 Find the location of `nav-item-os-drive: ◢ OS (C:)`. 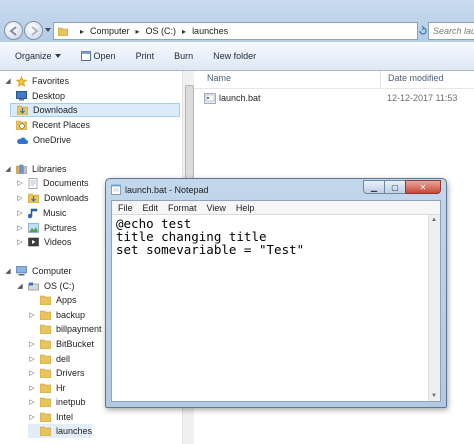

nav-item-os-drive: ◢ OS (C:) is located at coordinates (45, 286).